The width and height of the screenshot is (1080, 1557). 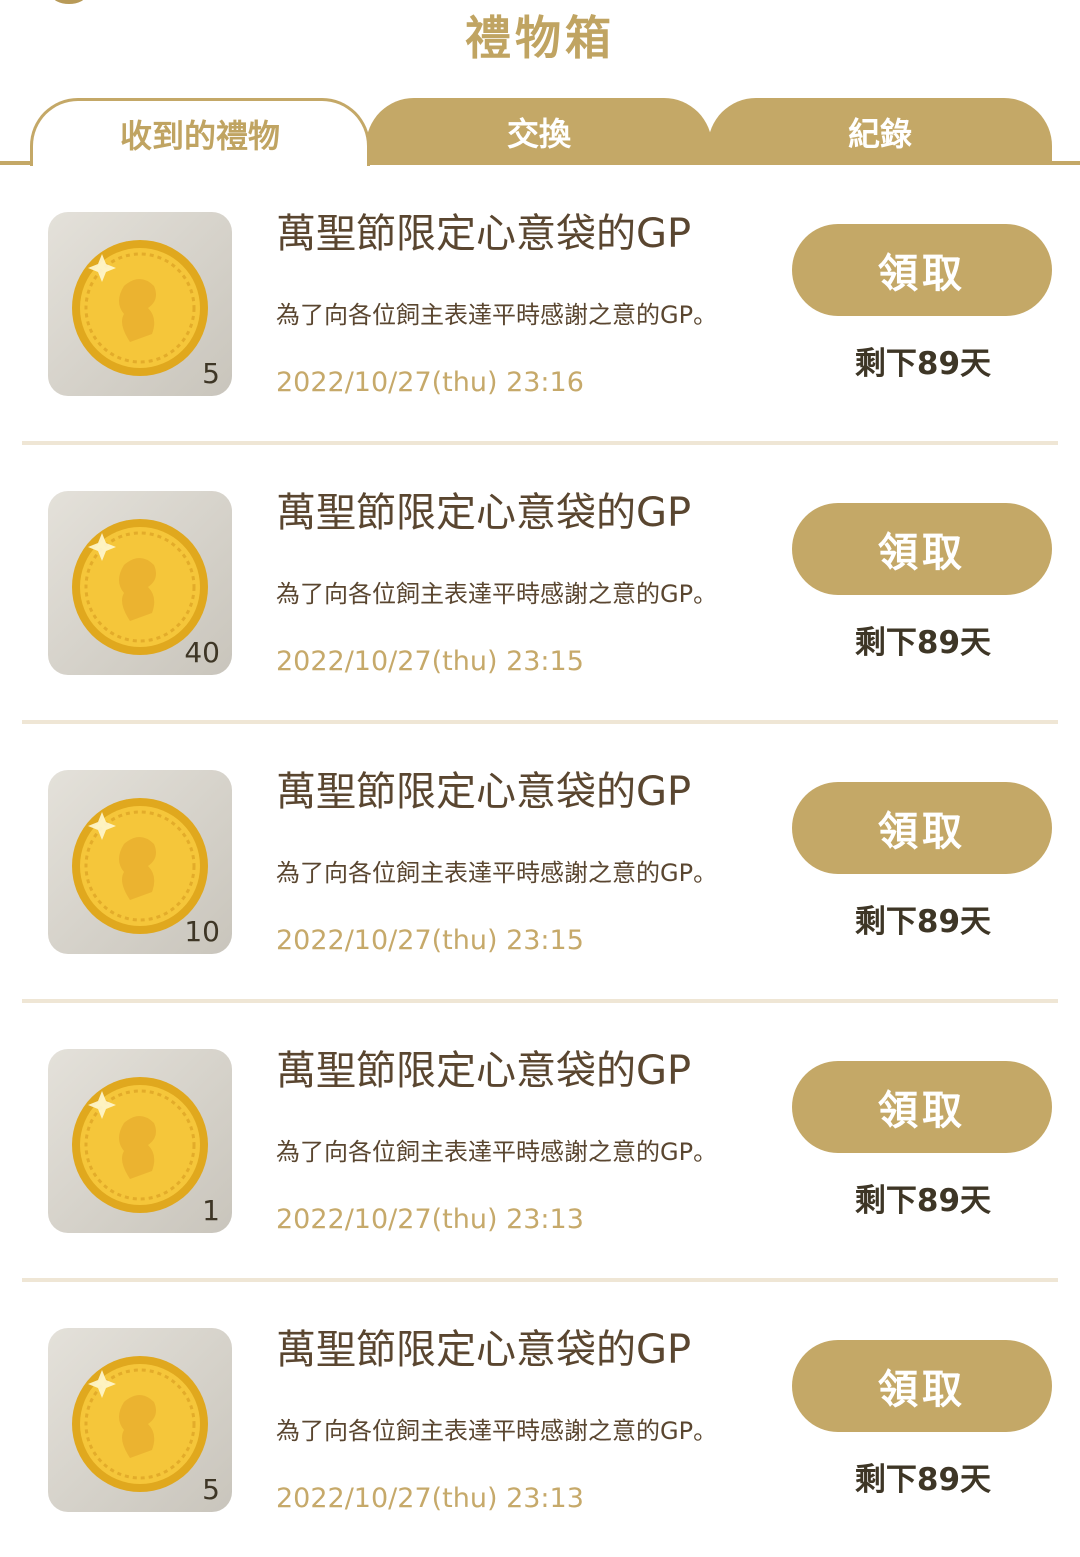 I want to click on tab-exchange: 交換, so click(x=539, y=131).